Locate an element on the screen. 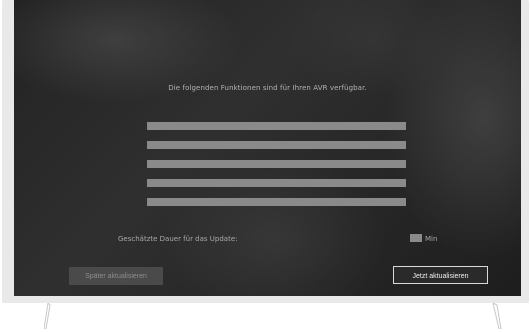  duration-unit-label: Min is located at coordinates (431, 239).